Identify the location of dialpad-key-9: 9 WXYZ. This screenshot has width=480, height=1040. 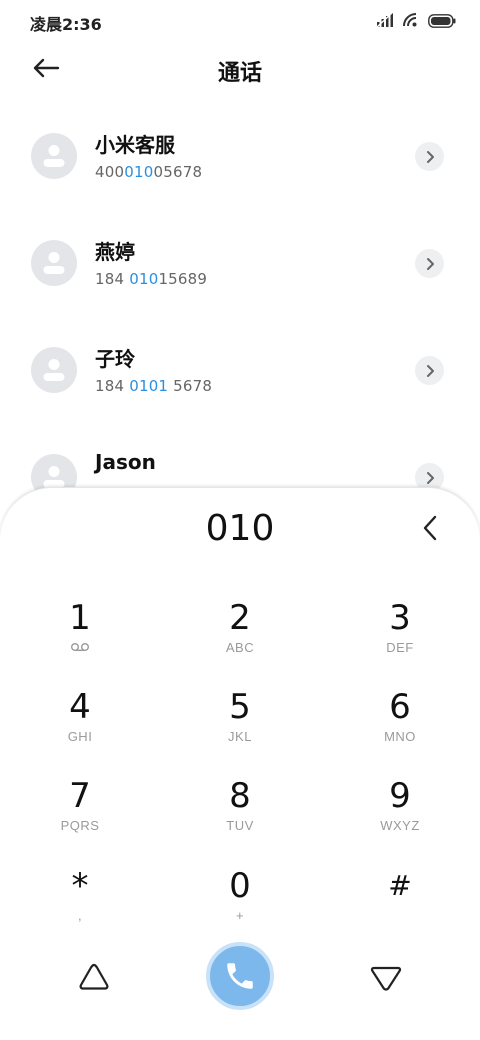
(400, 816).